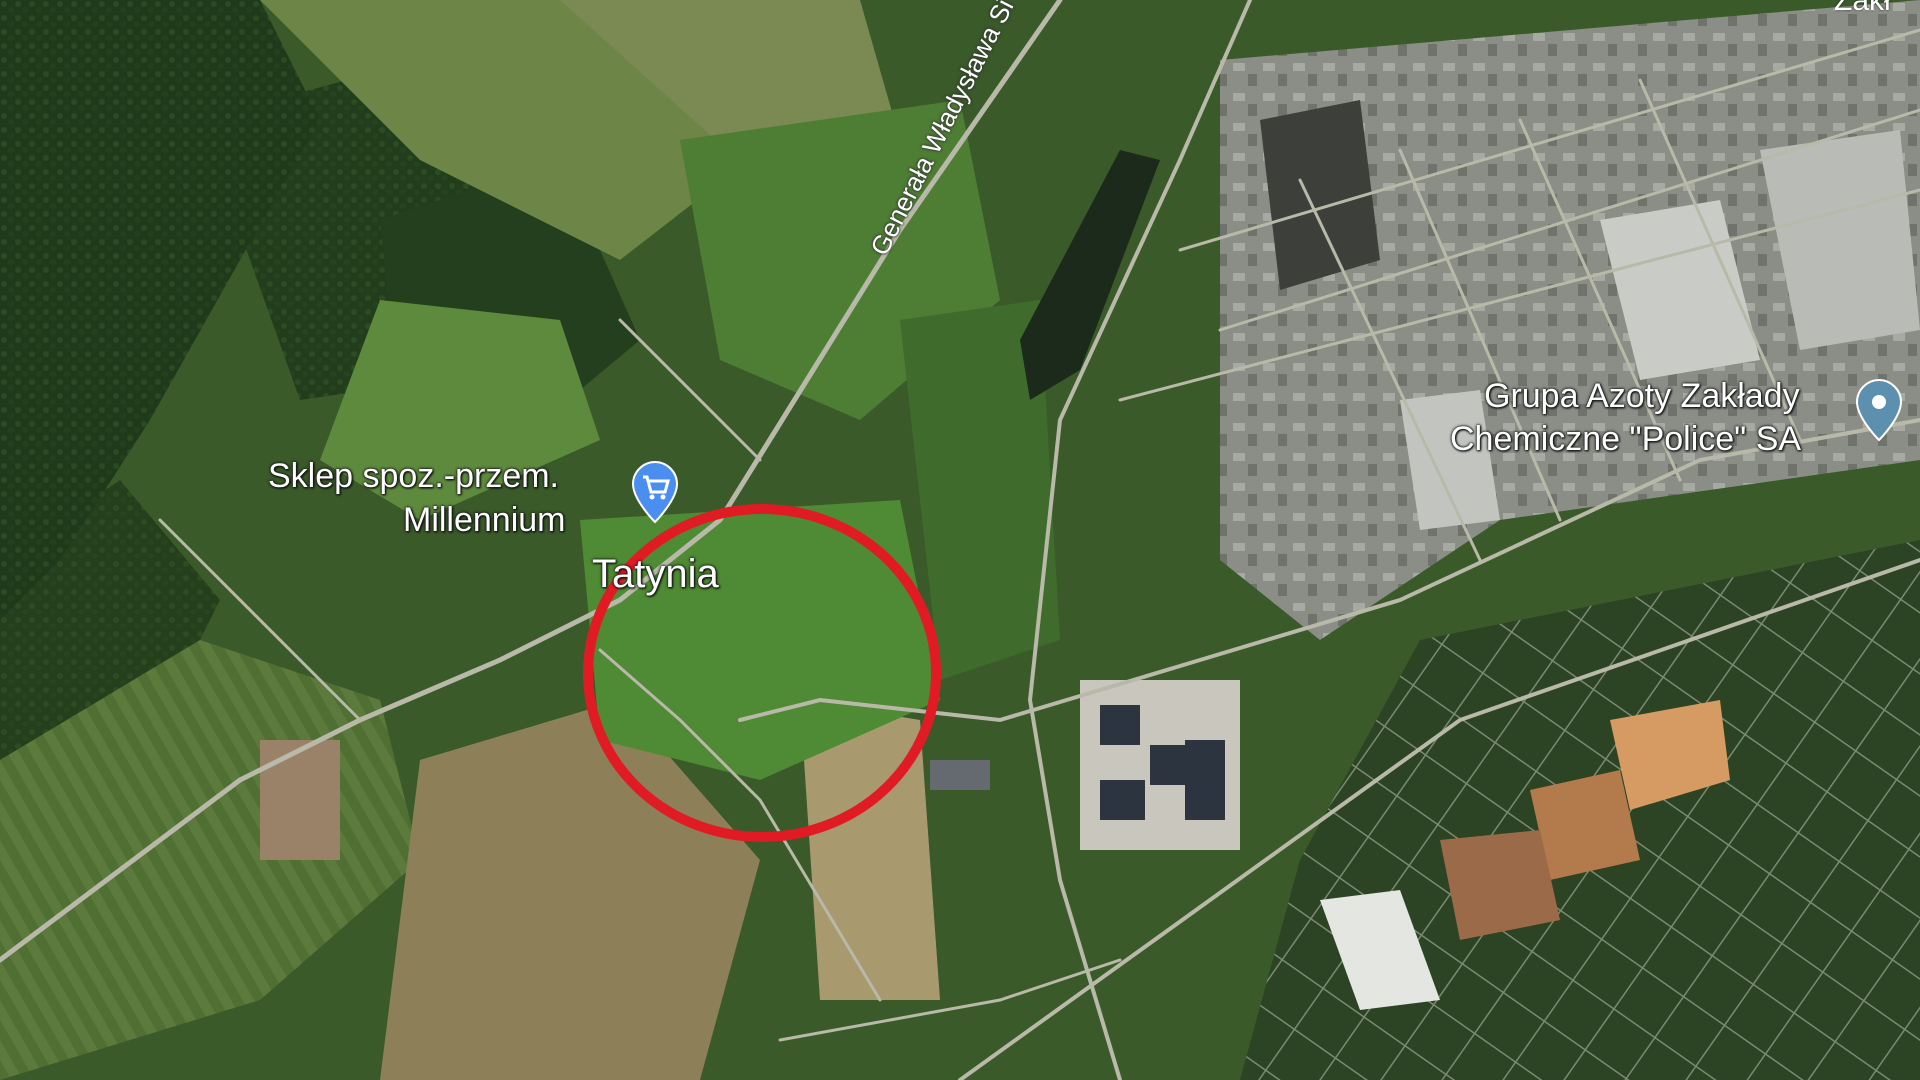  I want to click on plant-label-line2: Chemiczne "Police" SA, so click(1625, 439).